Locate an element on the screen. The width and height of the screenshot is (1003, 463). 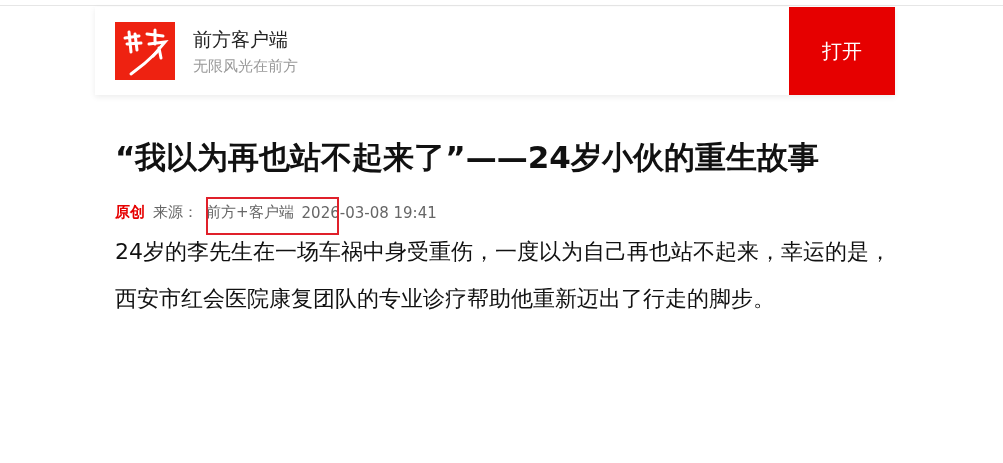
article-title: “我以为再也站不起来了”——24岁小伙的重生故事 is located at coordinates (467, 157).